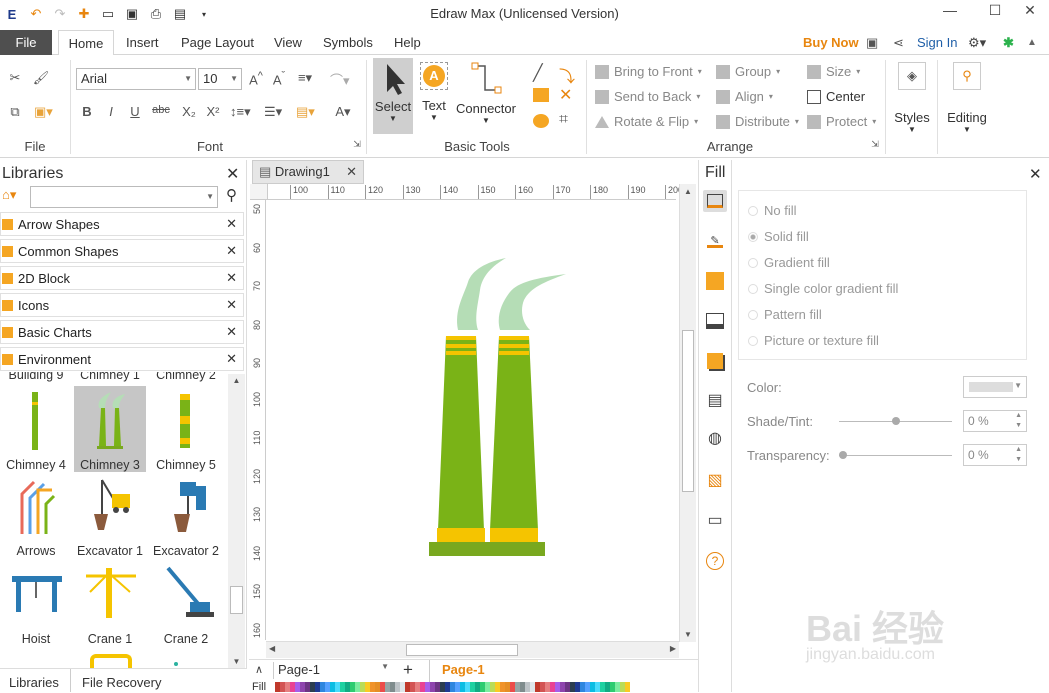  What do you see at coordinates (977, 42) in the screenshot?
I see `settings-icon: ⚙▾` at bounding box center [977, 42].